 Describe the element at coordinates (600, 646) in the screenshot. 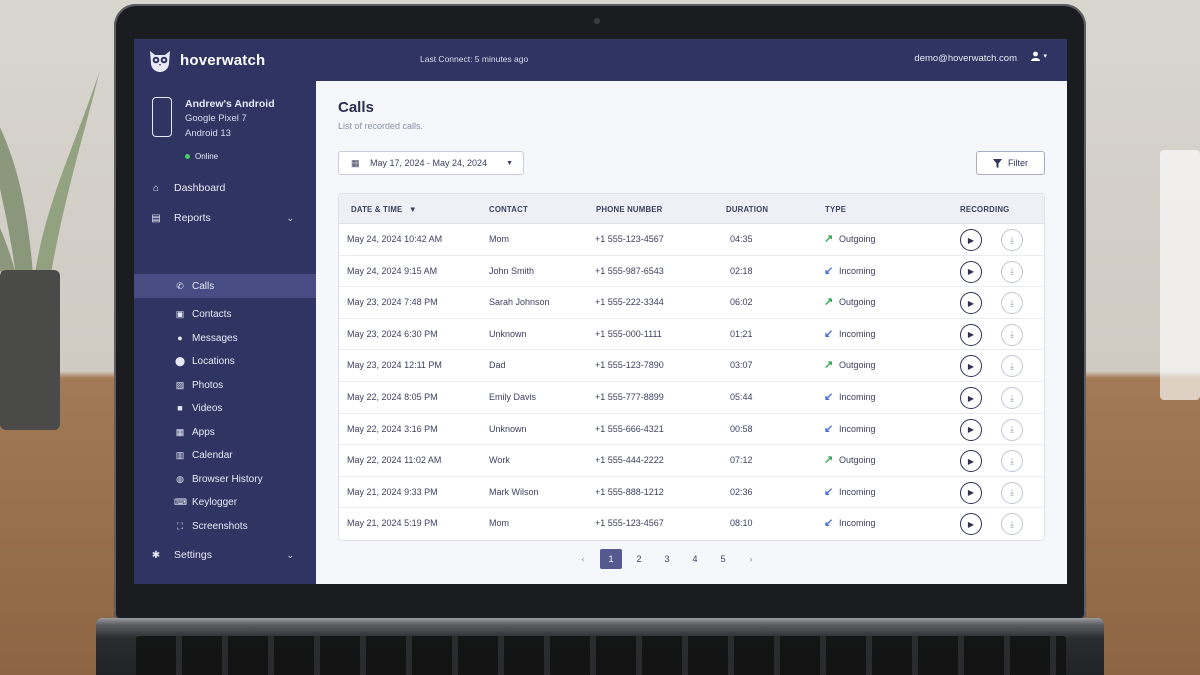

I see `laptop-keyboard-deck` at that location.